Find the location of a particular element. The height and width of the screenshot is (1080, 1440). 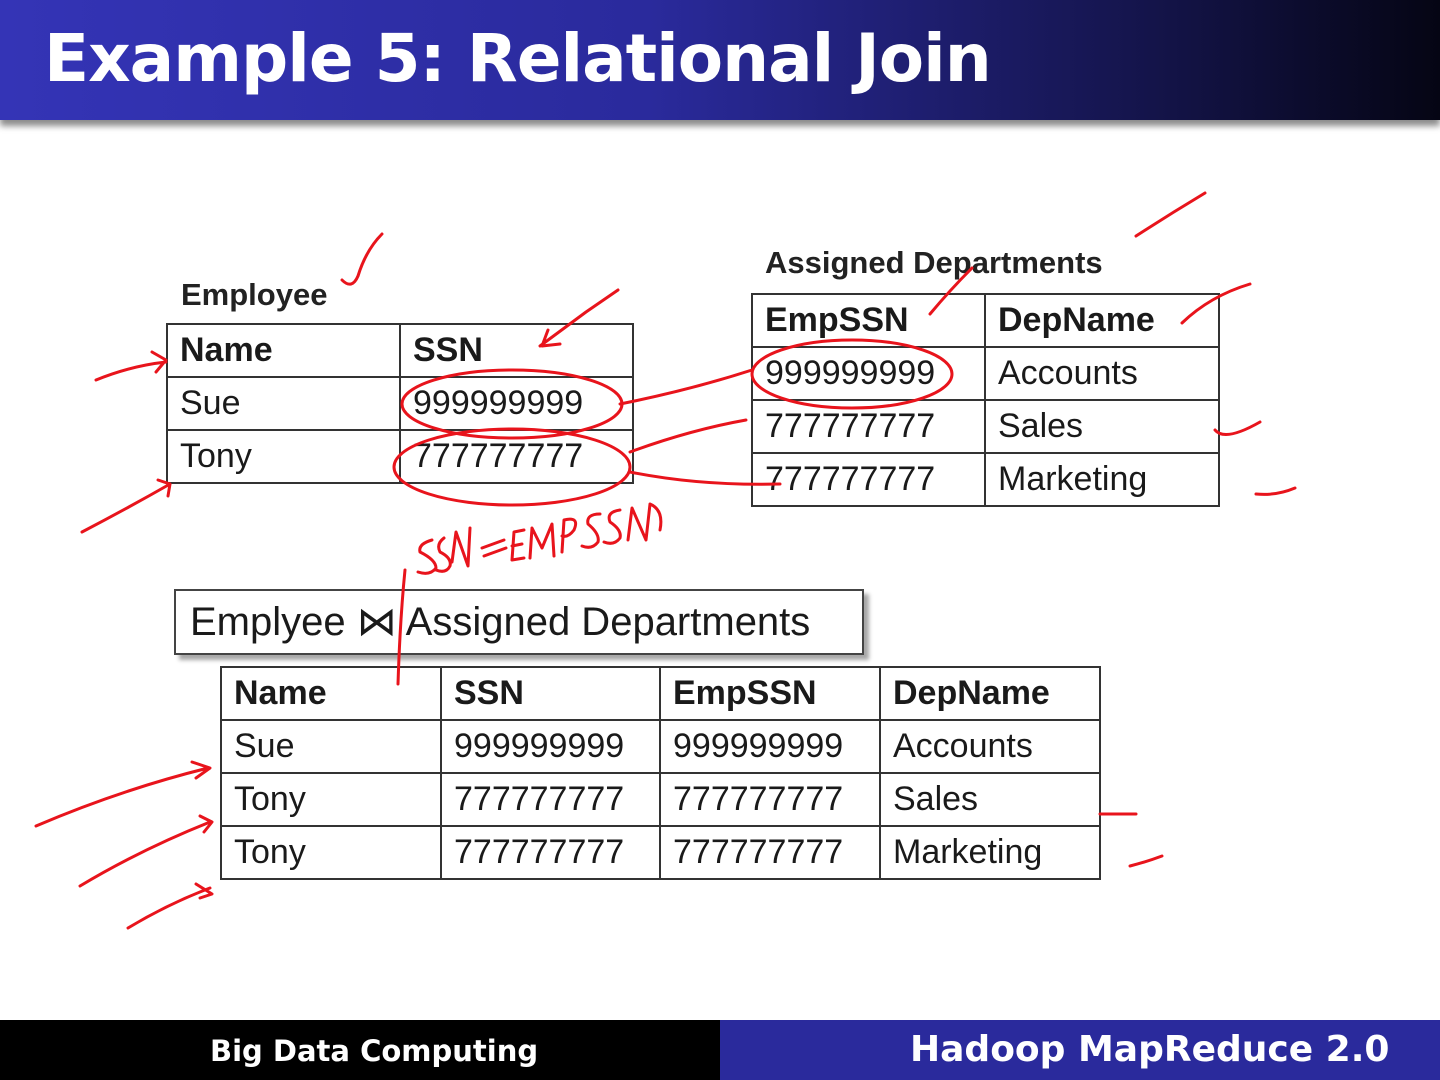

footer-right: Hadoop MapReduce 2.0 is located at coordinates (1080, 1050).